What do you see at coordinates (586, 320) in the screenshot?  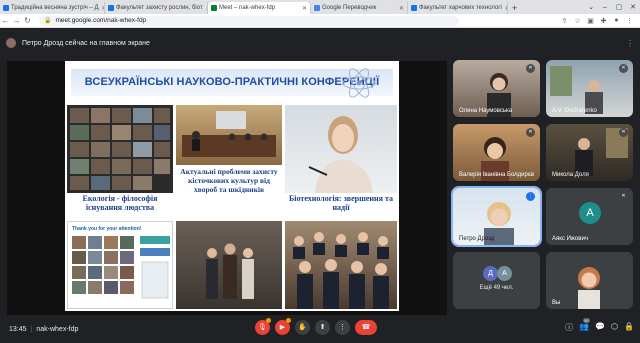 I see `people-count: 56` at bounding box center [586, 320].